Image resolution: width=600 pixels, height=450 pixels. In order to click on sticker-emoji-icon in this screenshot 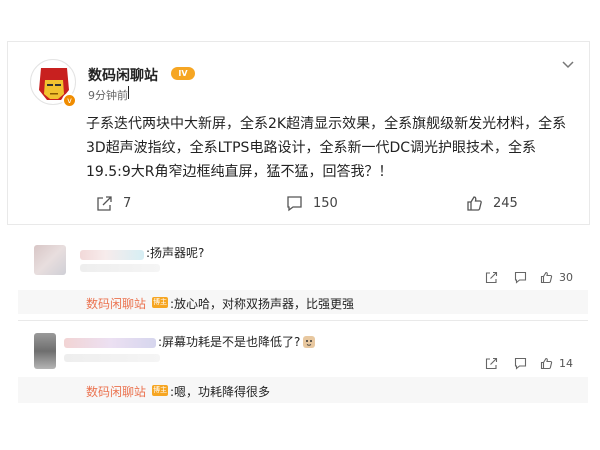, I will do `click(309, 342)`.